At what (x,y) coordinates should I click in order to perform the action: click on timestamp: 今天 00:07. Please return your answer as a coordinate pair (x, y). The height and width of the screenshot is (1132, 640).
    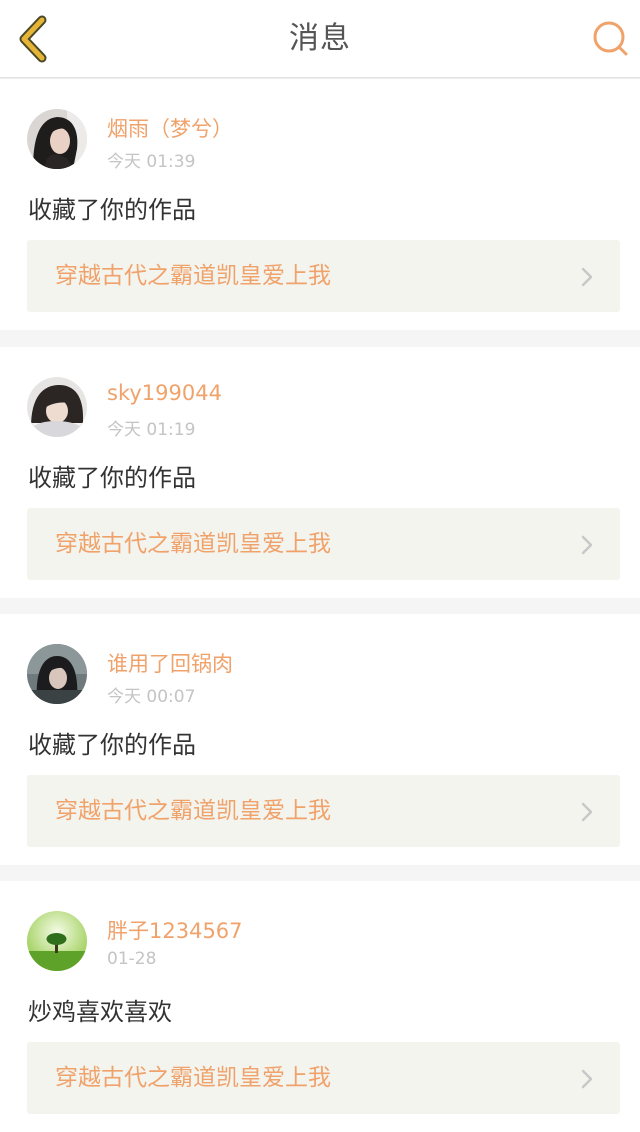
    Looking at the image, I should click on (151, 697).